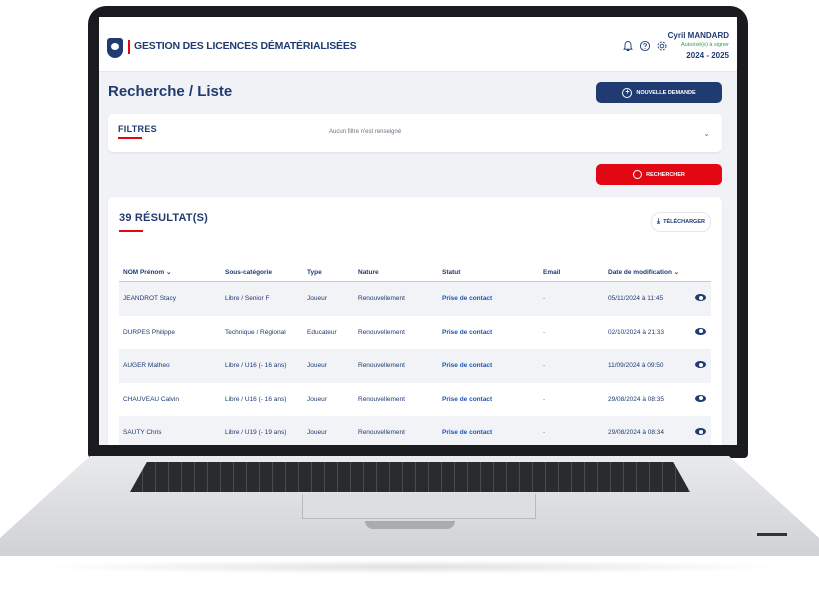 This screenshot has height=593, width=819. I want to click on new-request-button: + NOUVELLE DEMANDE, so click(659, 92).